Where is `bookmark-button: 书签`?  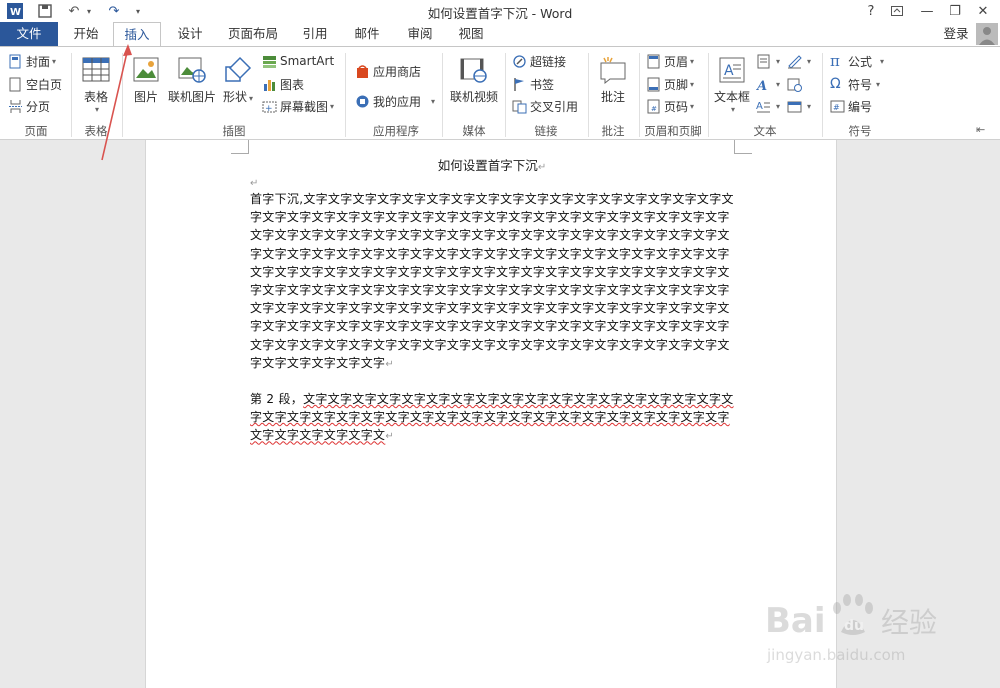 bookmark-button: 书签 is located at coordinates (533, 84).